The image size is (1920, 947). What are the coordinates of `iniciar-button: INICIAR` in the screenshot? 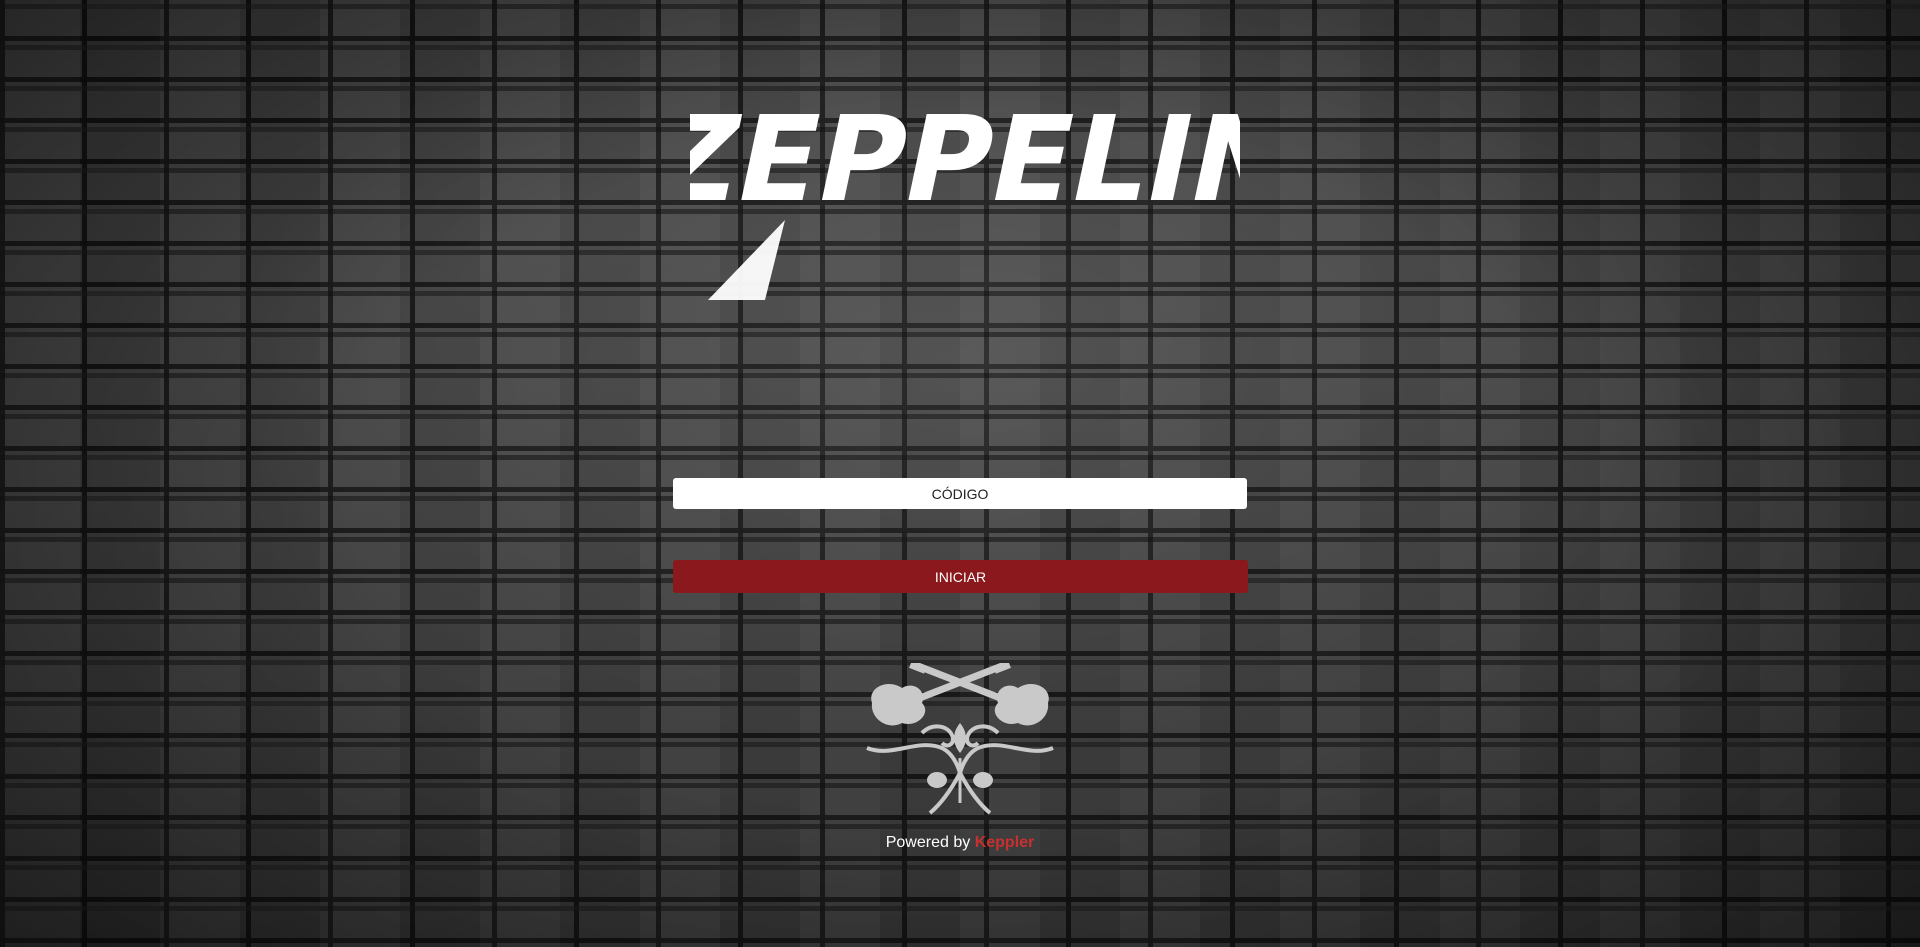 It's located at (960, 576).